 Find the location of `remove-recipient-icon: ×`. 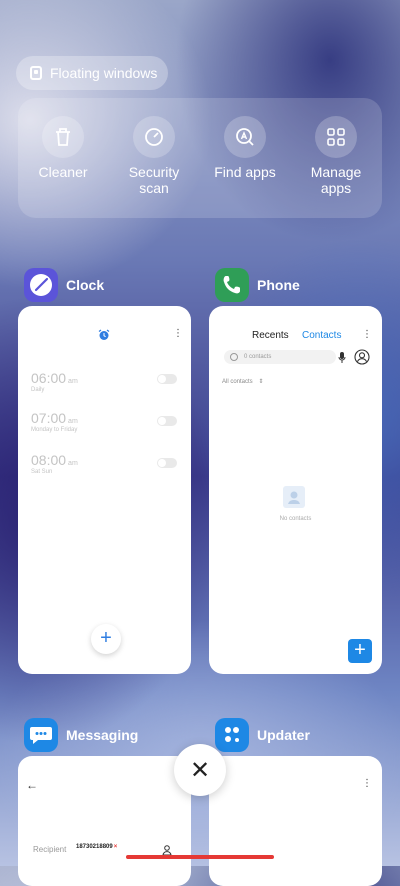

remove-recipient-icon: × is located at coordinates (116, 847).